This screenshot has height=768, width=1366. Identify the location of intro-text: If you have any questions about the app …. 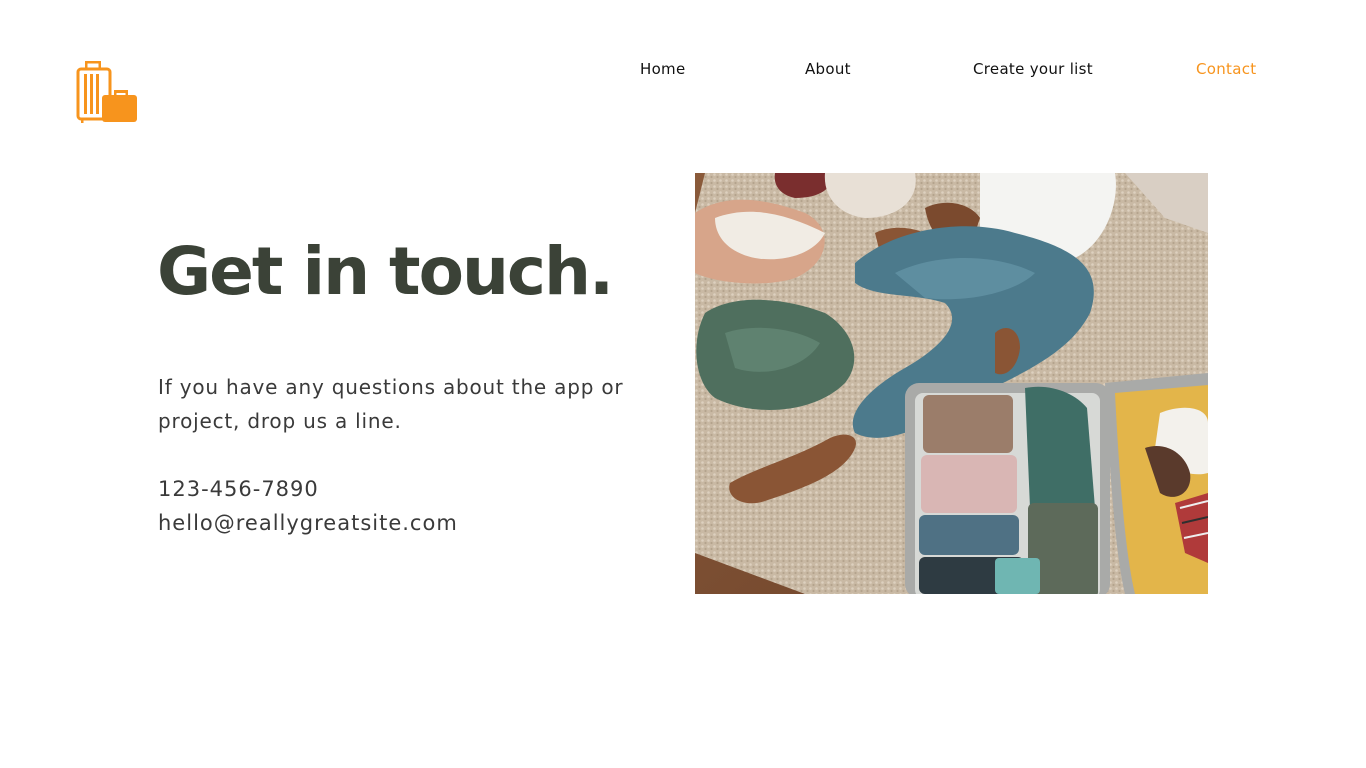
(391, 404).